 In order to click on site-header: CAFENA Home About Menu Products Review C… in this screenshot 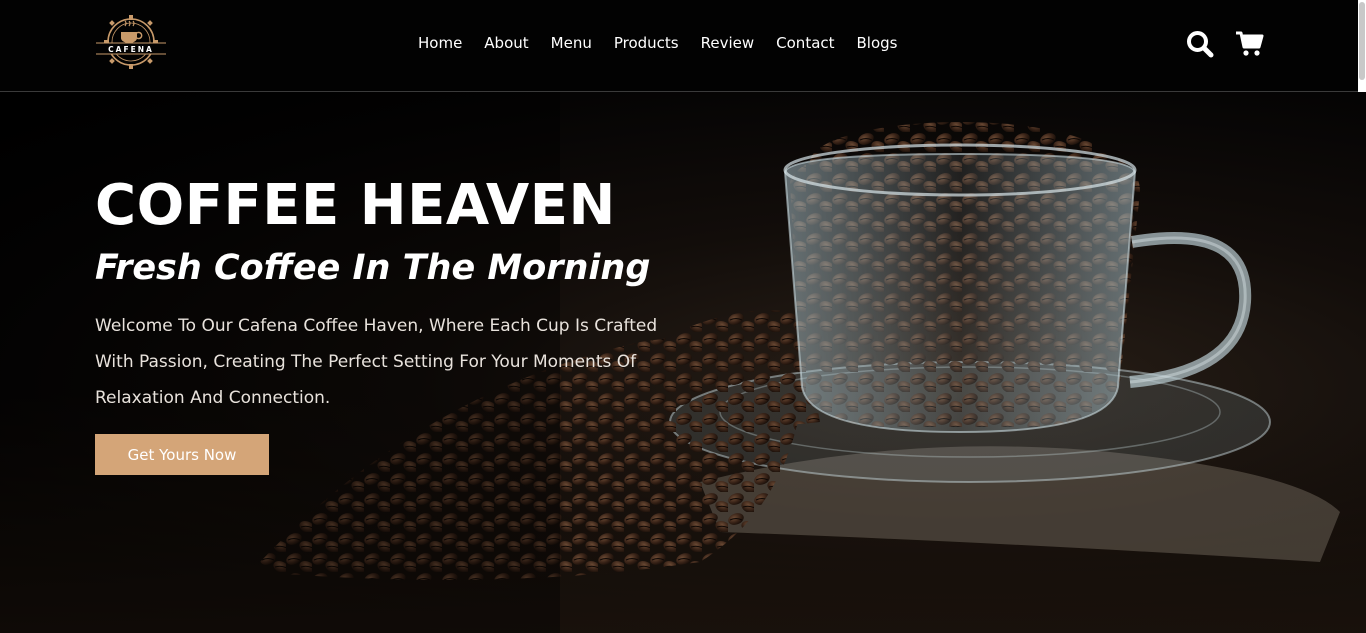, I will do `click(683, 46)`.